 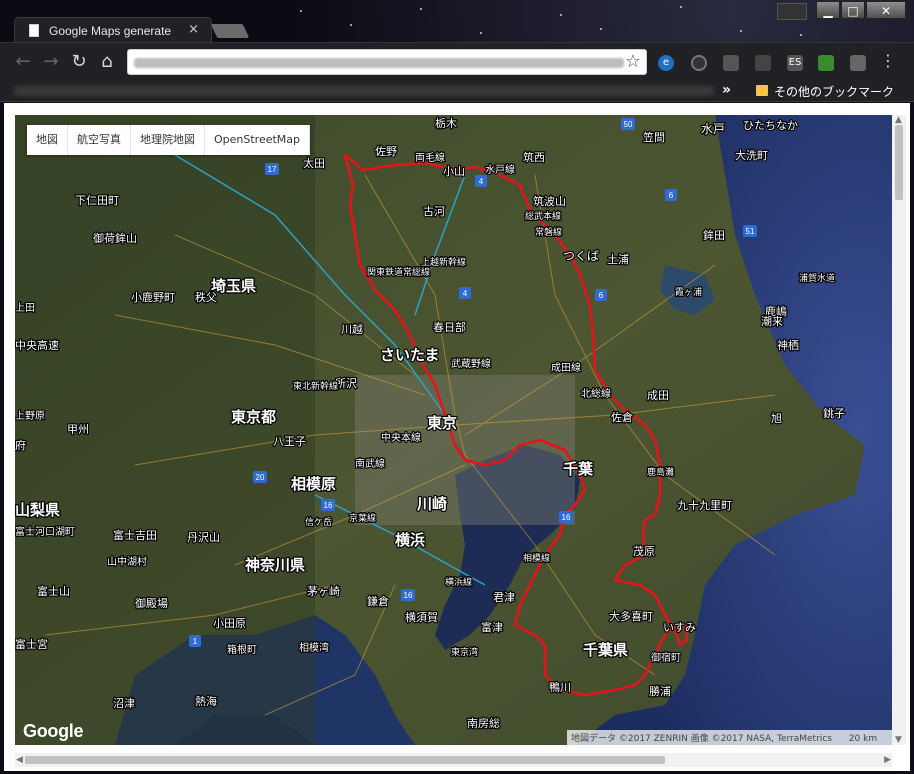 What do you see at coordinates (633, 61) in the screenshot?
I see `bookmark-star-icon: ☆` at bounding box center [633, 61].